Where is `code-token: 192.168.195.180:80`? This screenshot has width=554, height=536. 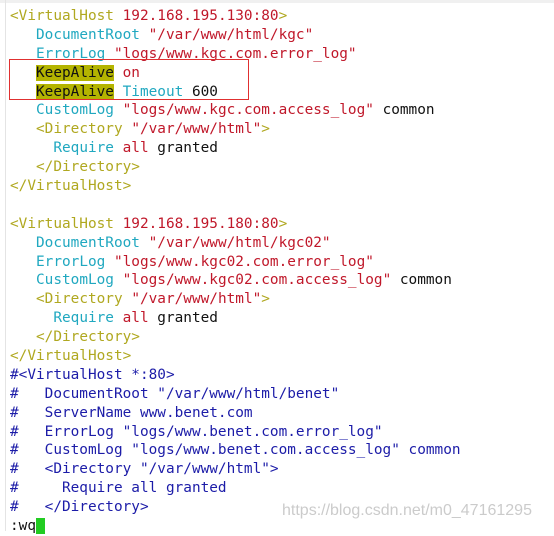 code-token: 192.168.195.180:80 is located at coordinates (200, 223).